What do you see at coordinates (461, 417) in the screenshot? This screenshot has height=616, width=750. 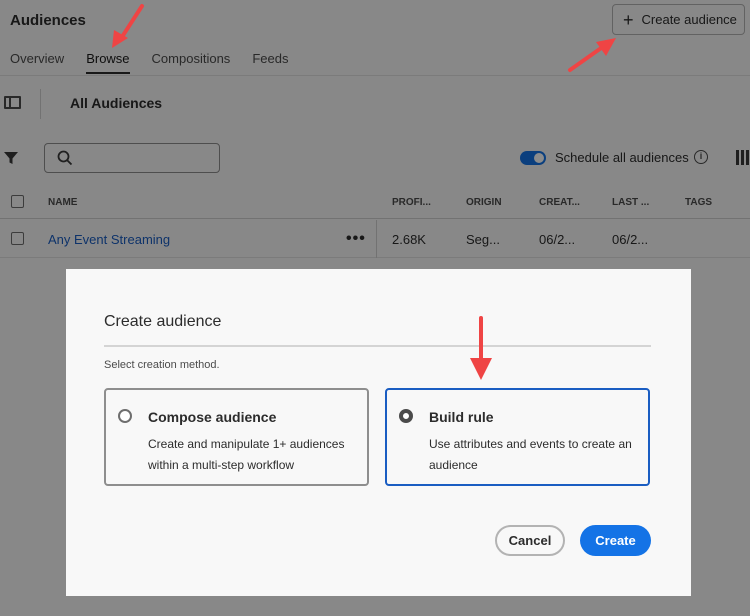 I see `option-title: Build rule` at bounding box center [461, 417].